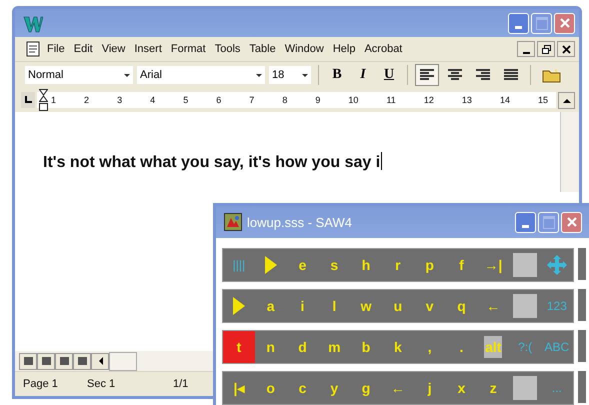 Image resolution: width=589 pixels, height=405 pixels. I want to click on menu-item: Table, so click(262, 49).